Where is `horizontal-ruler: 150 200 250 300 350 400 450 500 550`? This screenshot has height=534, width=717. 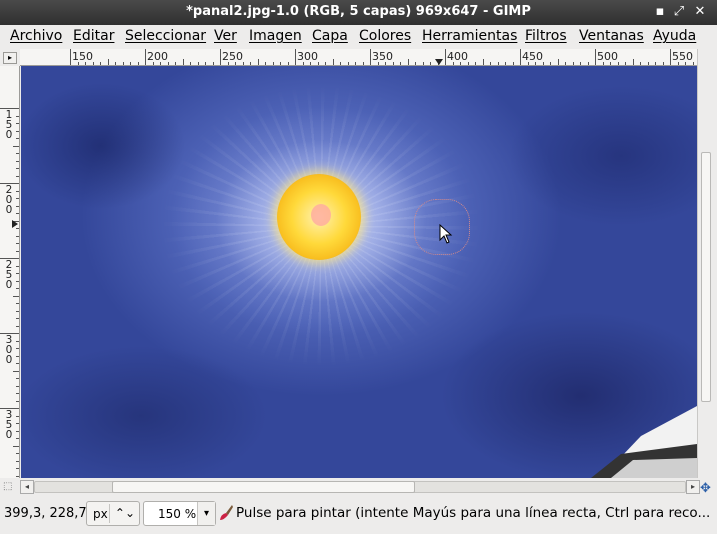
horizontal-ruler: 150 200 250 300 350 400 450 500 550 is located at coordinates (358, 57).